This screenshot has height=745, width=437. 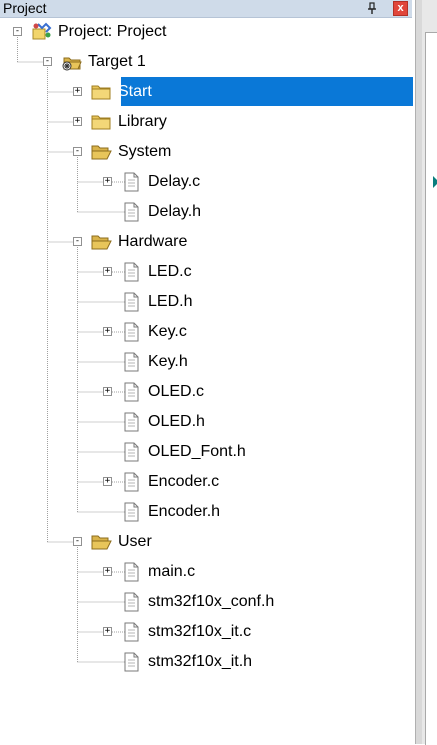 I want to click on tree-node-group-library: + Library, so click(x=206, y=122).